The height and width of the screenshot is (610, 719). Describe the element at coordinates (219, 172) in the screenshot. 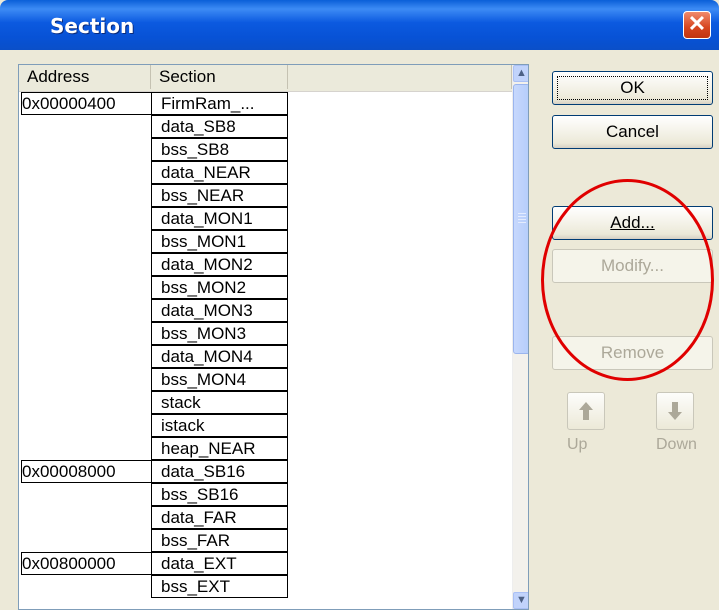

I see `section-cell: data_NEAR` at that location.